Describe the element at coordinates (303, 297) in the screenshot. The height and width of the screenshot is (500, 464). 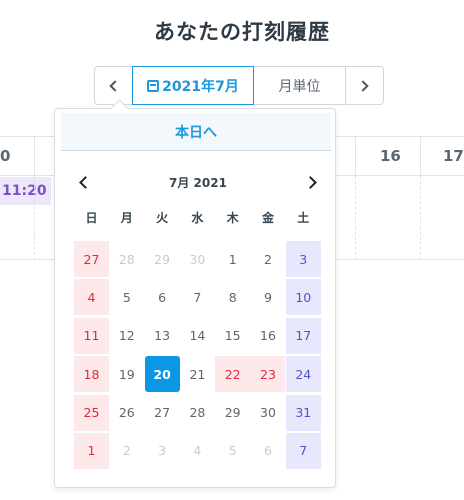
I see `calendar-day: 10` at that location.